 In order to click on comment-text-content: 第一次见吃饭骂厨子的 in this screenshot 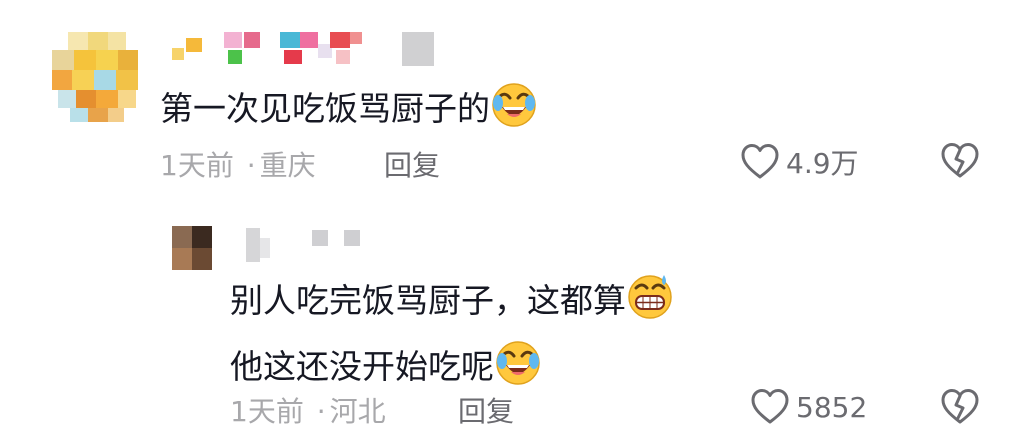, I will do `click(325, 108)`.